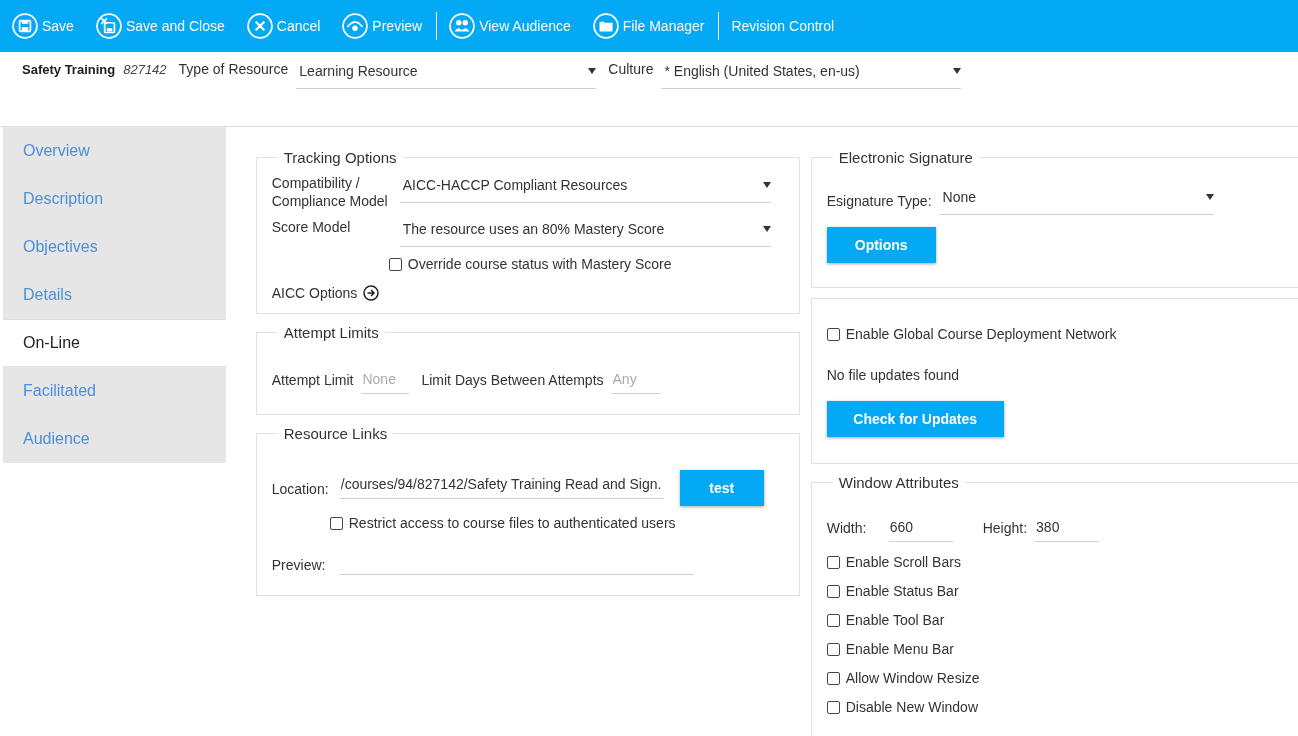 The width and height of the screenshot is (1298, 736). What do you see at coordinates (585, 188) in the screenshot?
I see `compatibility-dropdown: AICC-HACCP Compliant Resources` at bounding box center [585, 188].